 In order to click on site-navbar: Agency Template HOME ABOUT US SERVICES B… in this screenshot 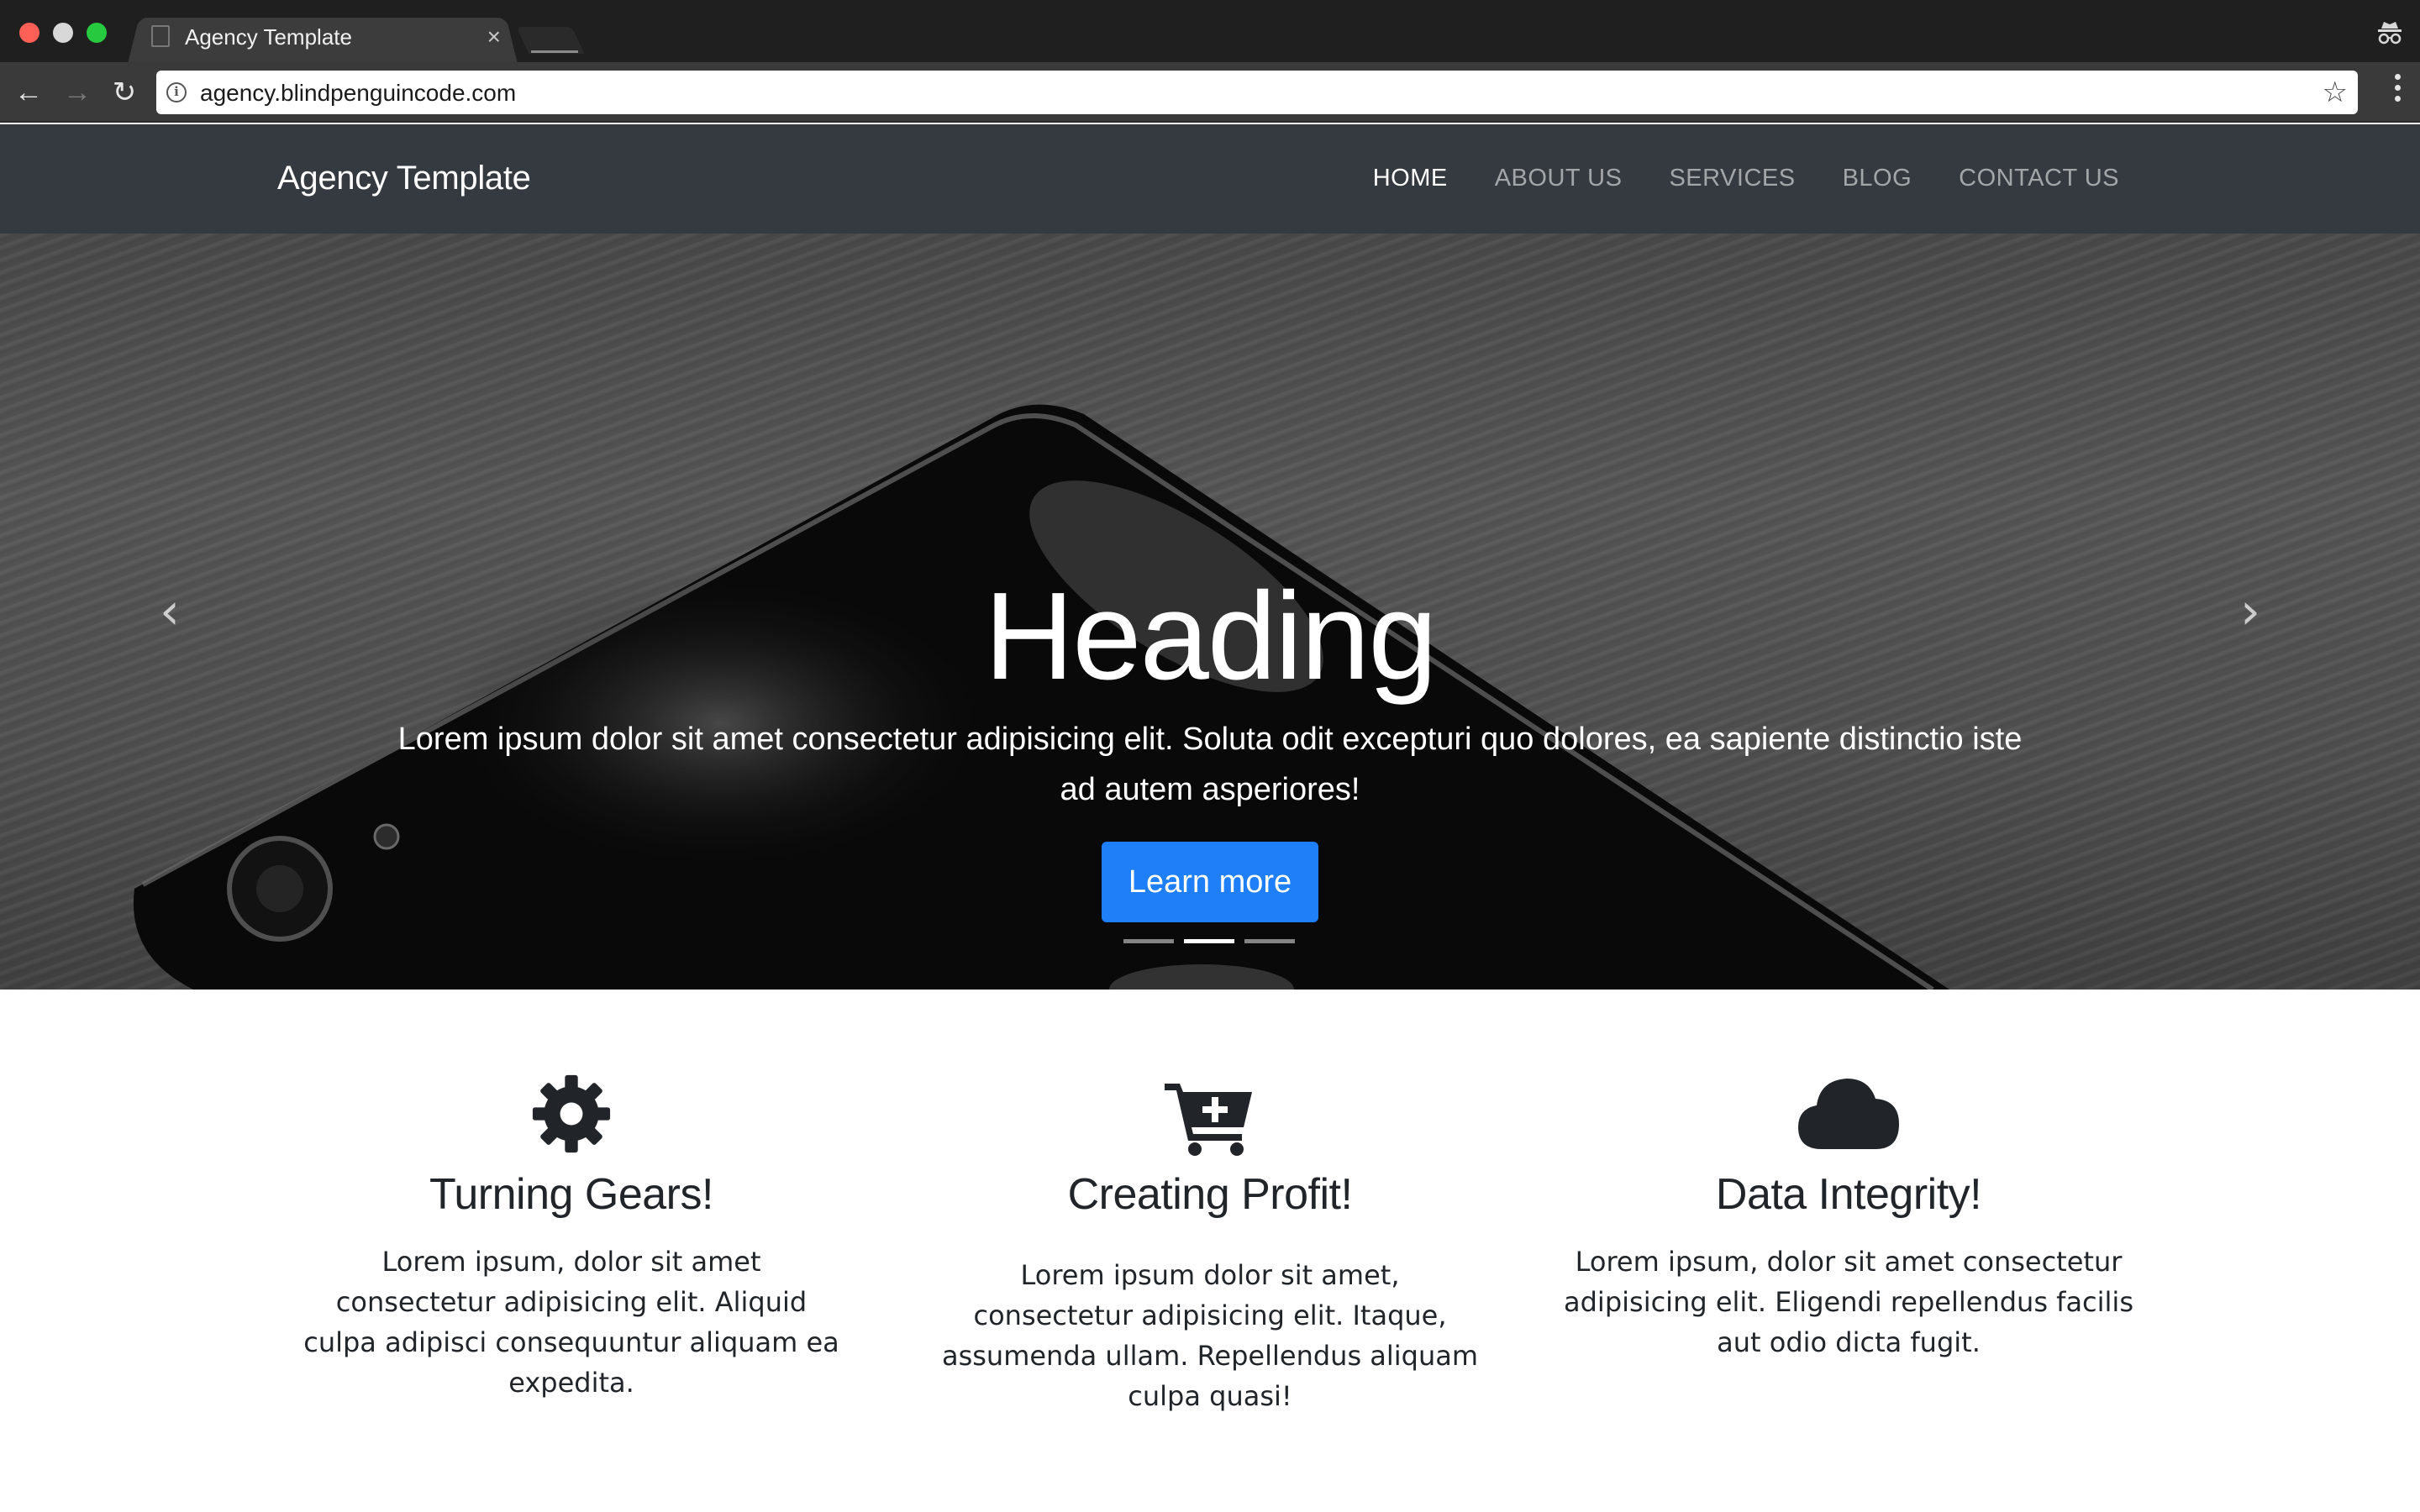, I will do `click(1210, 179)`.